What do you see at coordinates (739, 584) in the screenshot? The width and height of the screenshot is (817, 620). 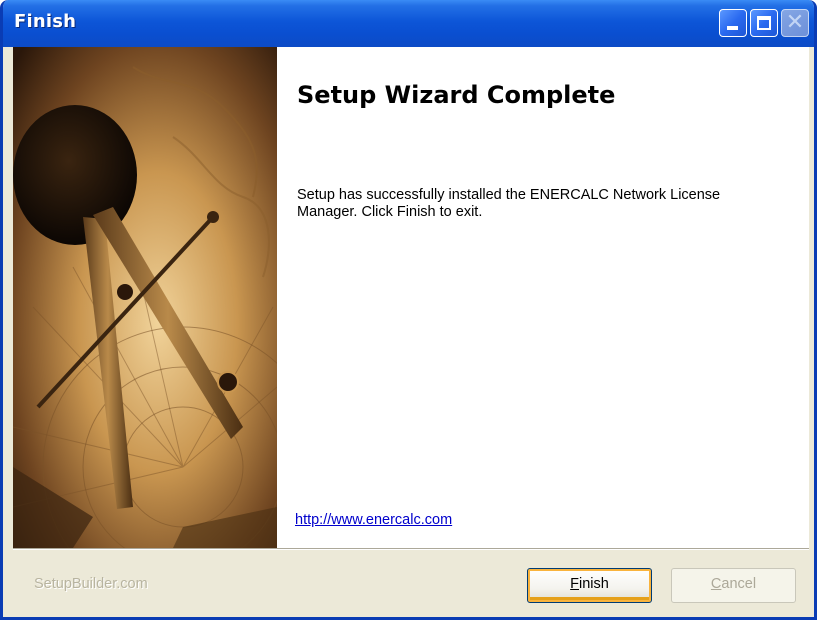 I see `cancel-label: ancel` at bounding box center [739, 584].